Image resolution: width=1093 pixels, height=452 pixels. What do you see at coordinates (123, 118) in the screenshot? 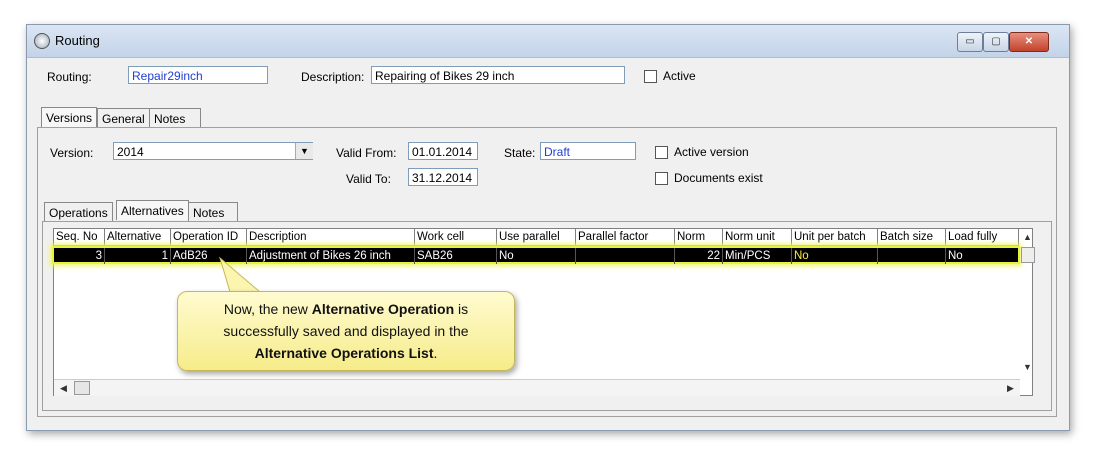
I see `tab-general: General` at bounding box center [123, 118].